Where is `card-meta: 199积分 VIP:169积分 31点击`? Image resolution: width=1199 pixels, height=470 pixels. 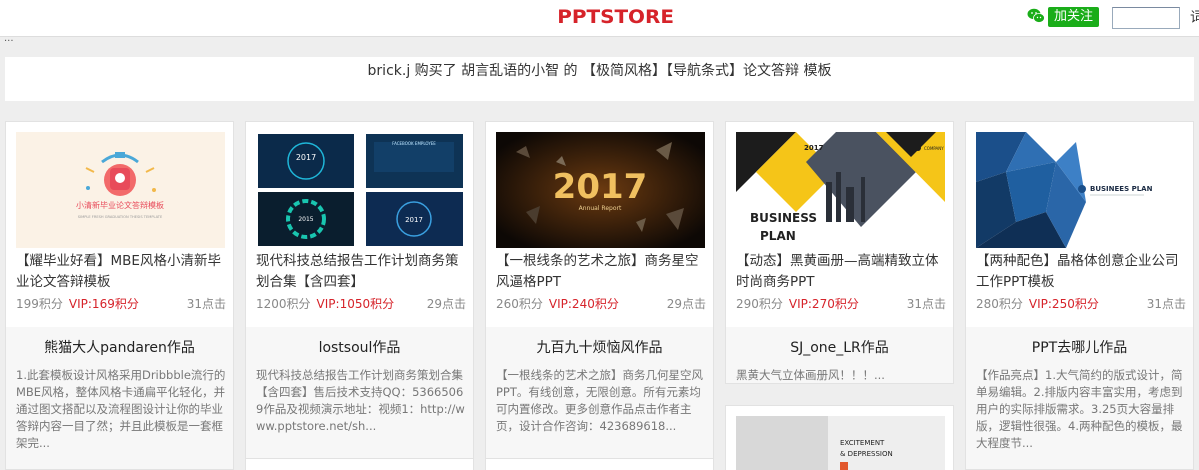
card-meta: 199积分 VIP:169积分 31点击 is located at coordinates (121, 304).